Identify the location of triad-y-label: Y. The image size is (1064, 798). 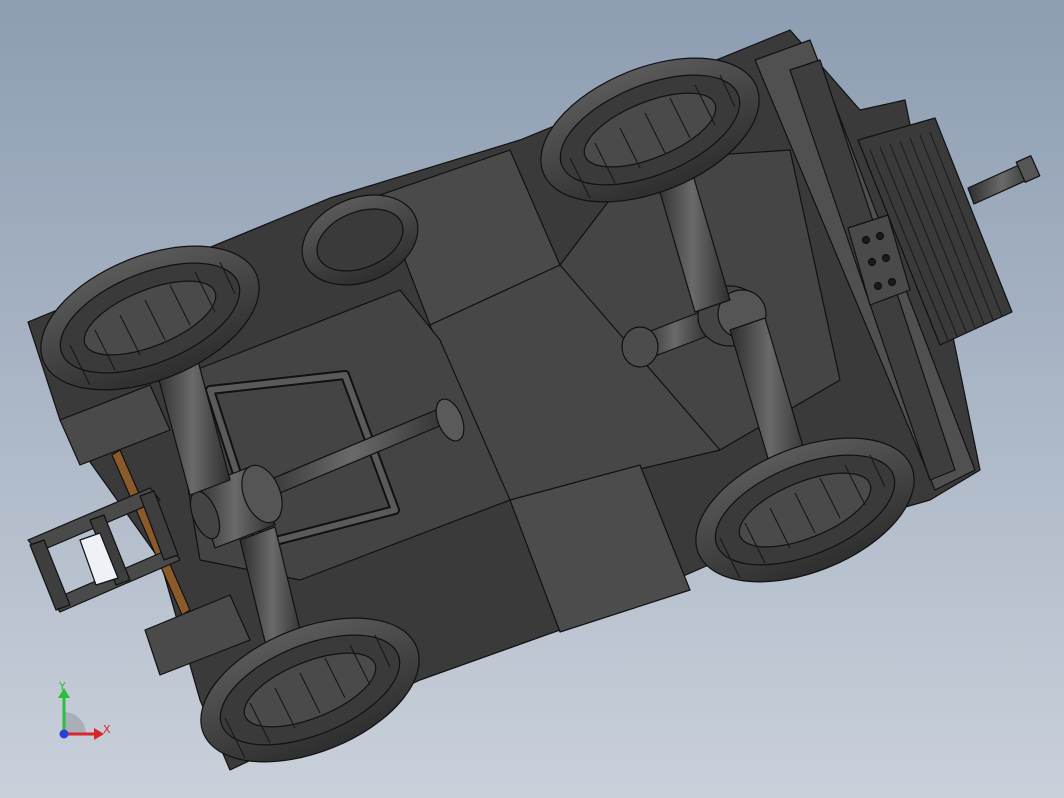
(62, 686).